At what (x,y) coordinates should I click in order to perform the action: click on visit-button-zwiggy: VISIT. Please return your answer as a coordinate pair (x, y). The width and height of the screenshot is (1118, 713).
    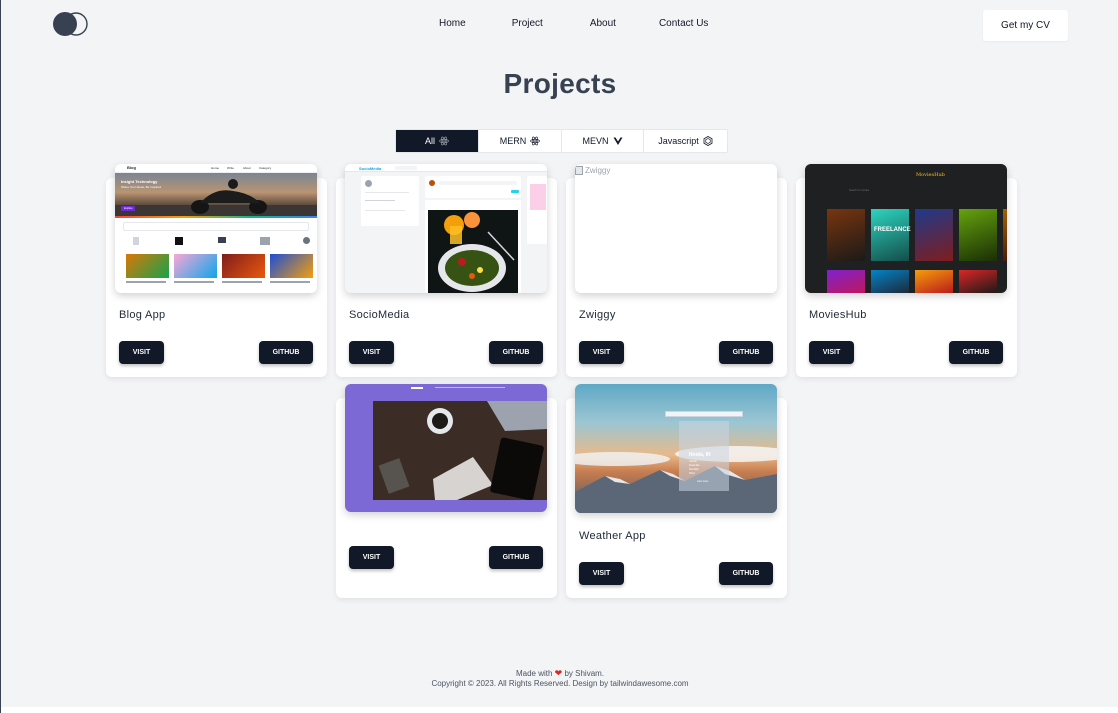
    Looking at the image, I should click on (601, 352).